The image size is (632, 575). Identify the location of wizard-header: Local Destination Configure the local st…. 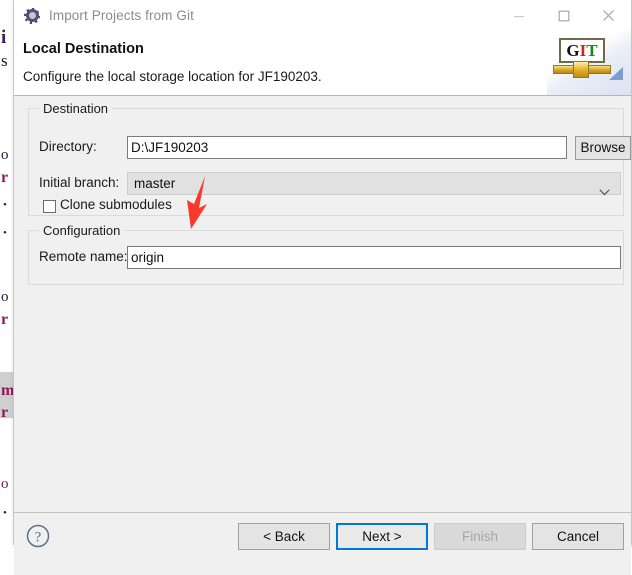
(322, 63).